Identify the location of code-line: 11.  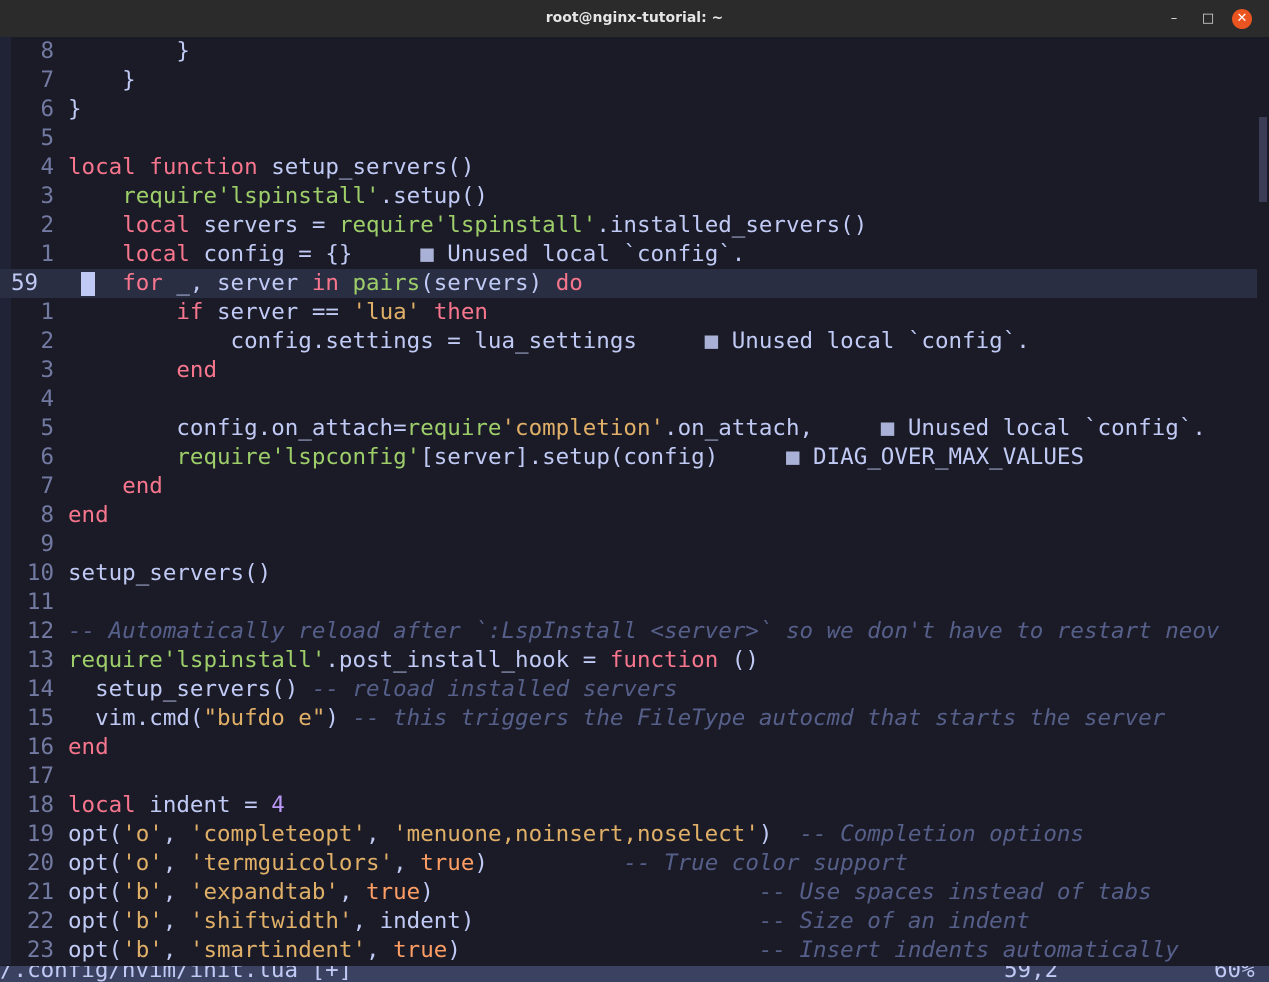
(628, 602).